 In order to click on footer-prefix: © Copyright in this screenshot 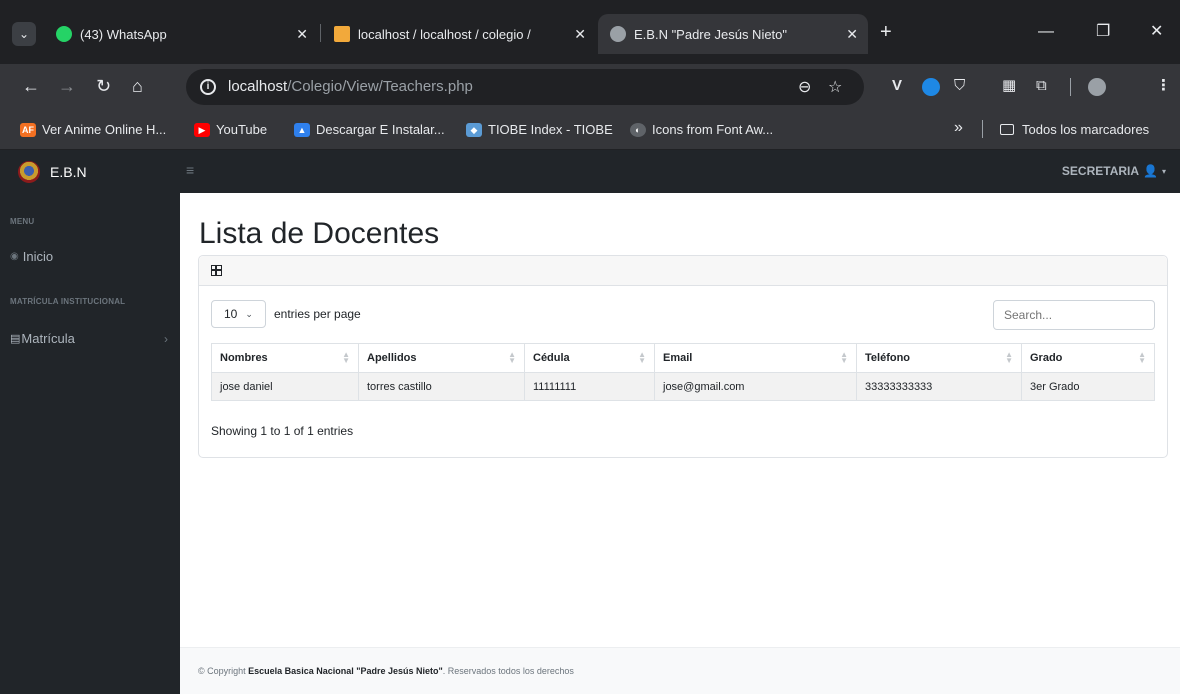, I will do `click(223, 671)`.